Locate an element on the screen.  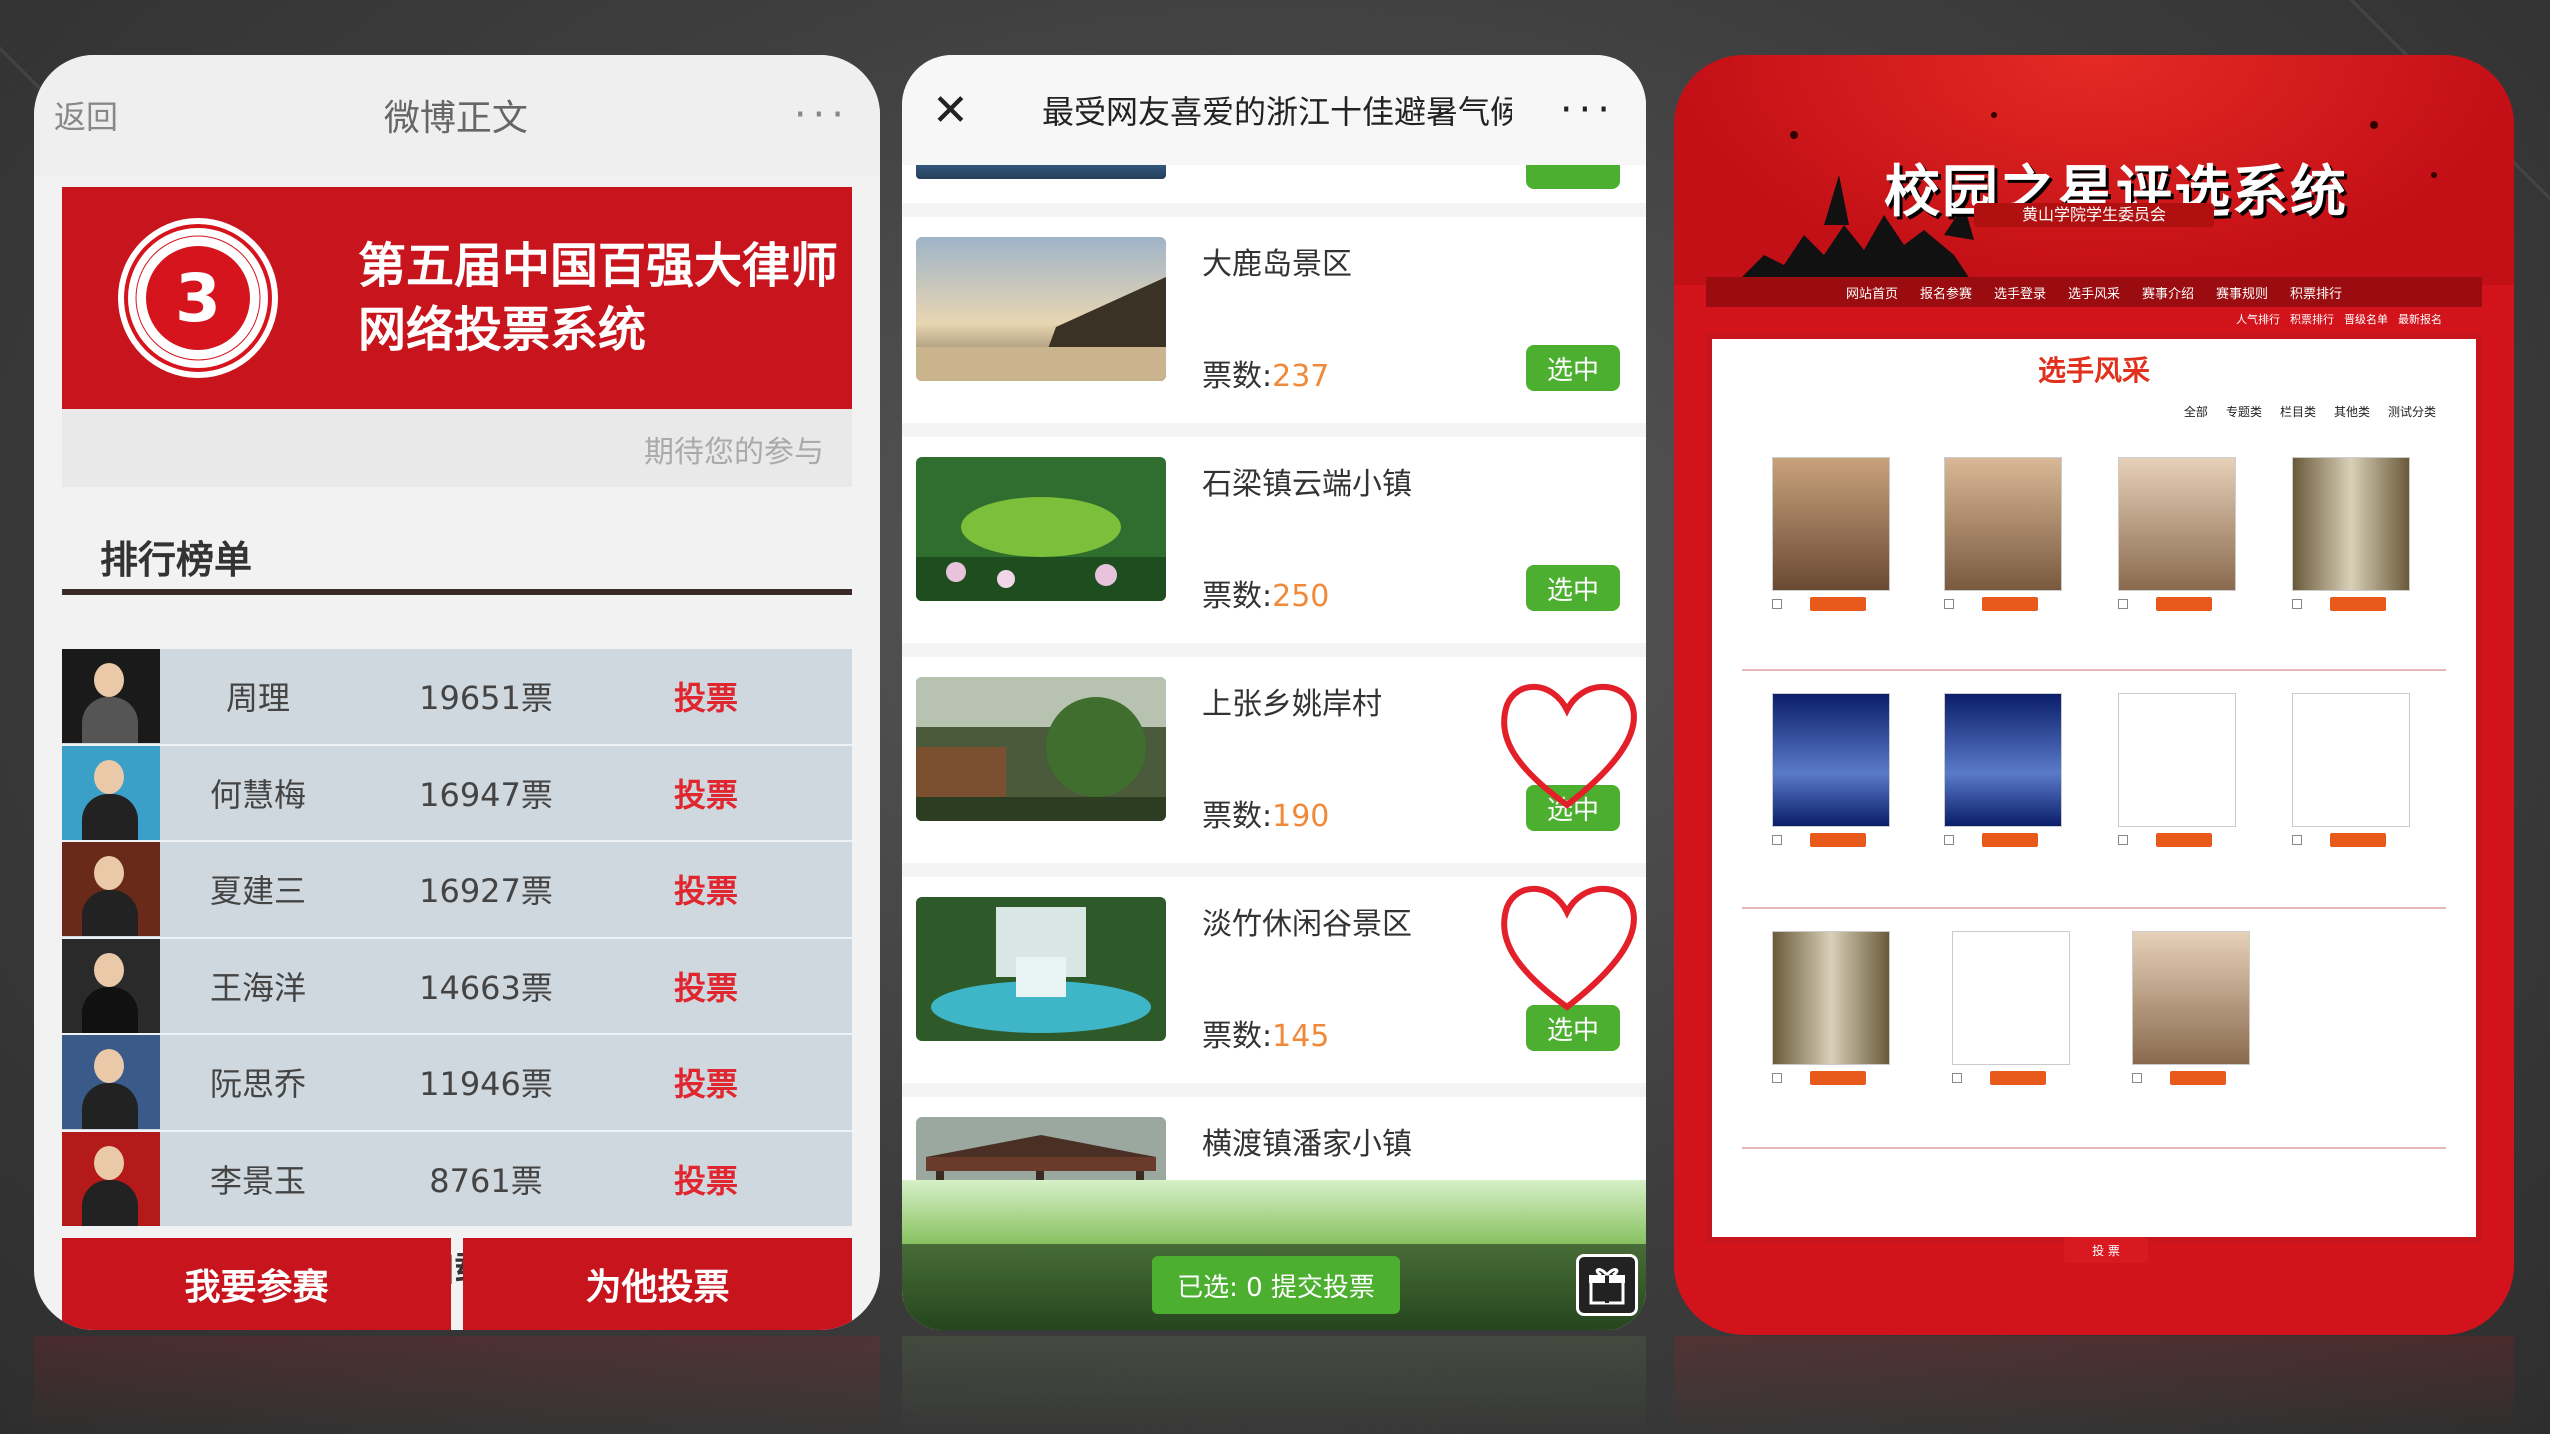
nav-item: 报名参赛 is located at coordinates (1946, 292).